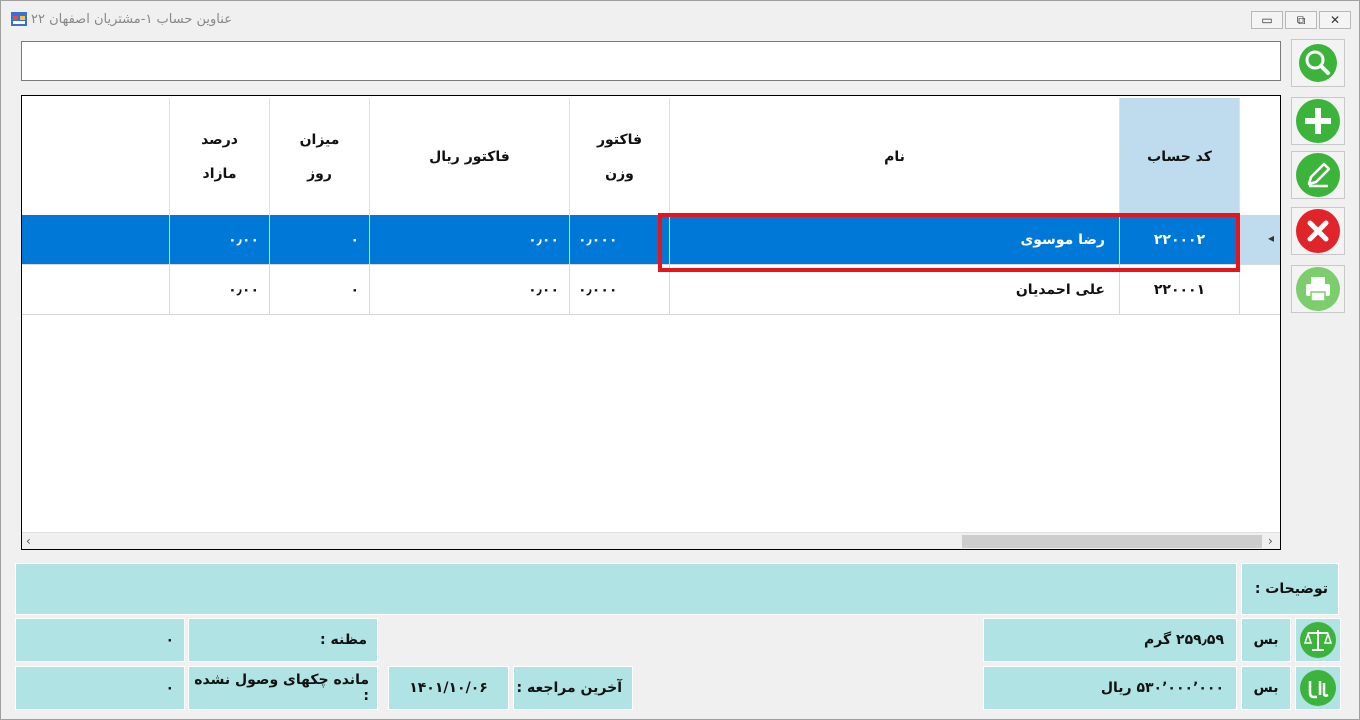 The height and width of the screenshot is (720, 1360). What do you see at coordinates (895, 290) in the screenshot?
I see `cell-name: علی احمدیان` at bounding box center [895, 290].